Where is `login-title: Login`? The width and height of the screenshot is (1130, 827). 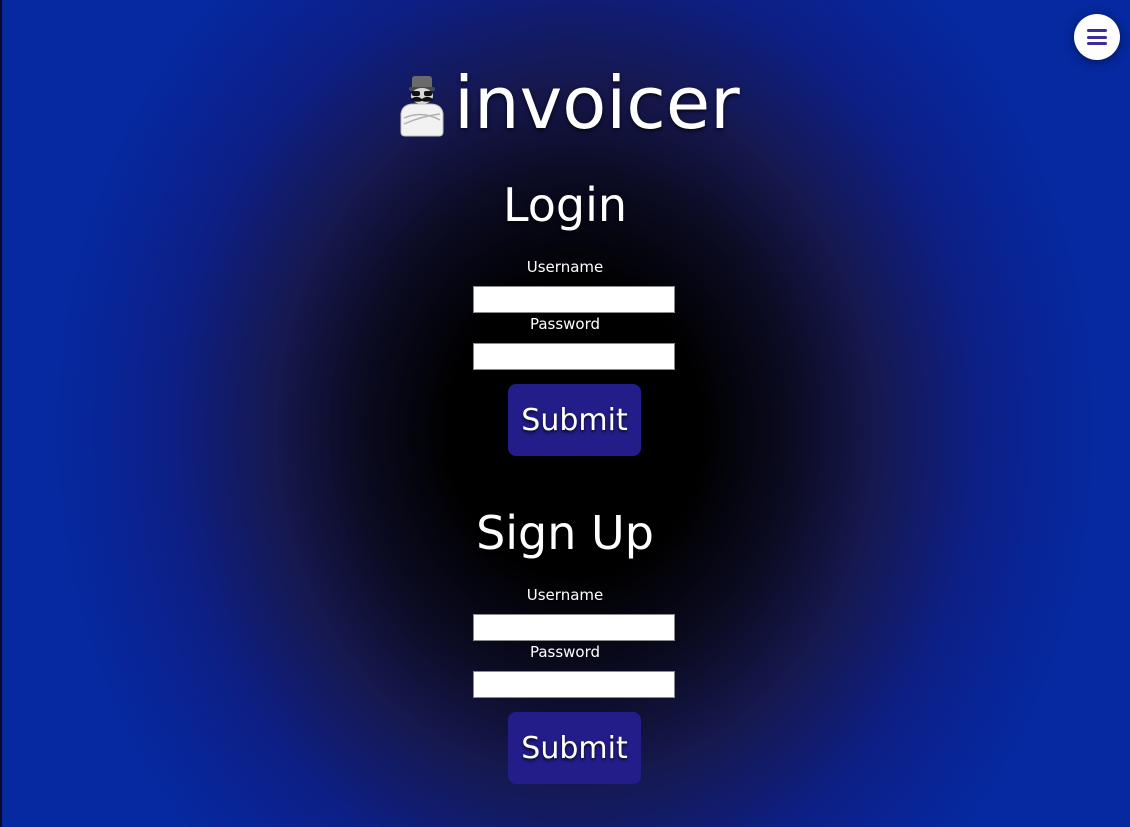 login-title: Login is located at coordinates (565, 205).